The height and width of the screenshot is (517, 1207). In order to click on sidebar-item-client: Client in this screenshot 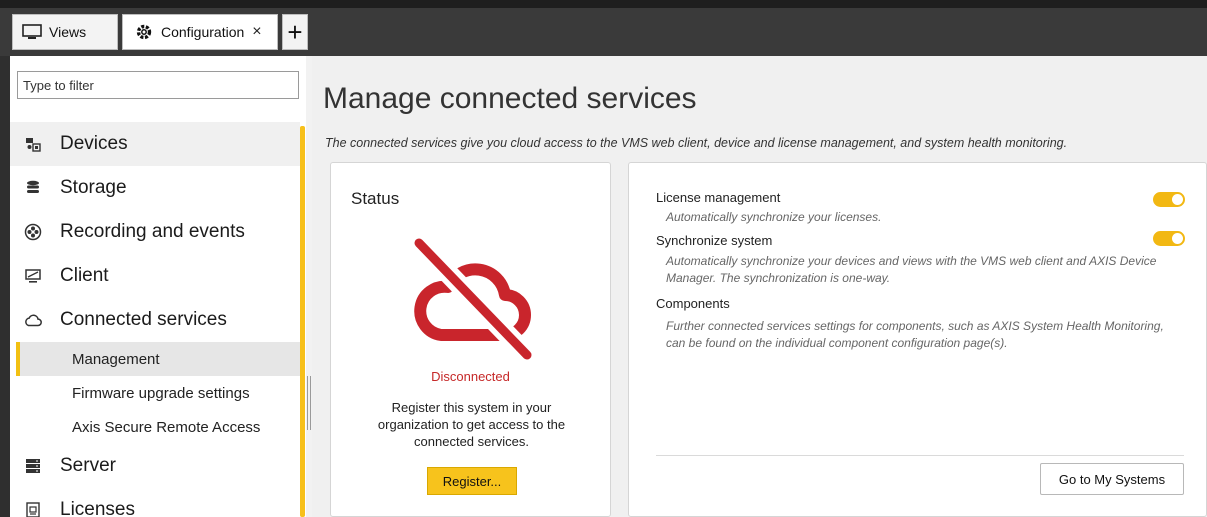, I will do `click(155, 276)`.